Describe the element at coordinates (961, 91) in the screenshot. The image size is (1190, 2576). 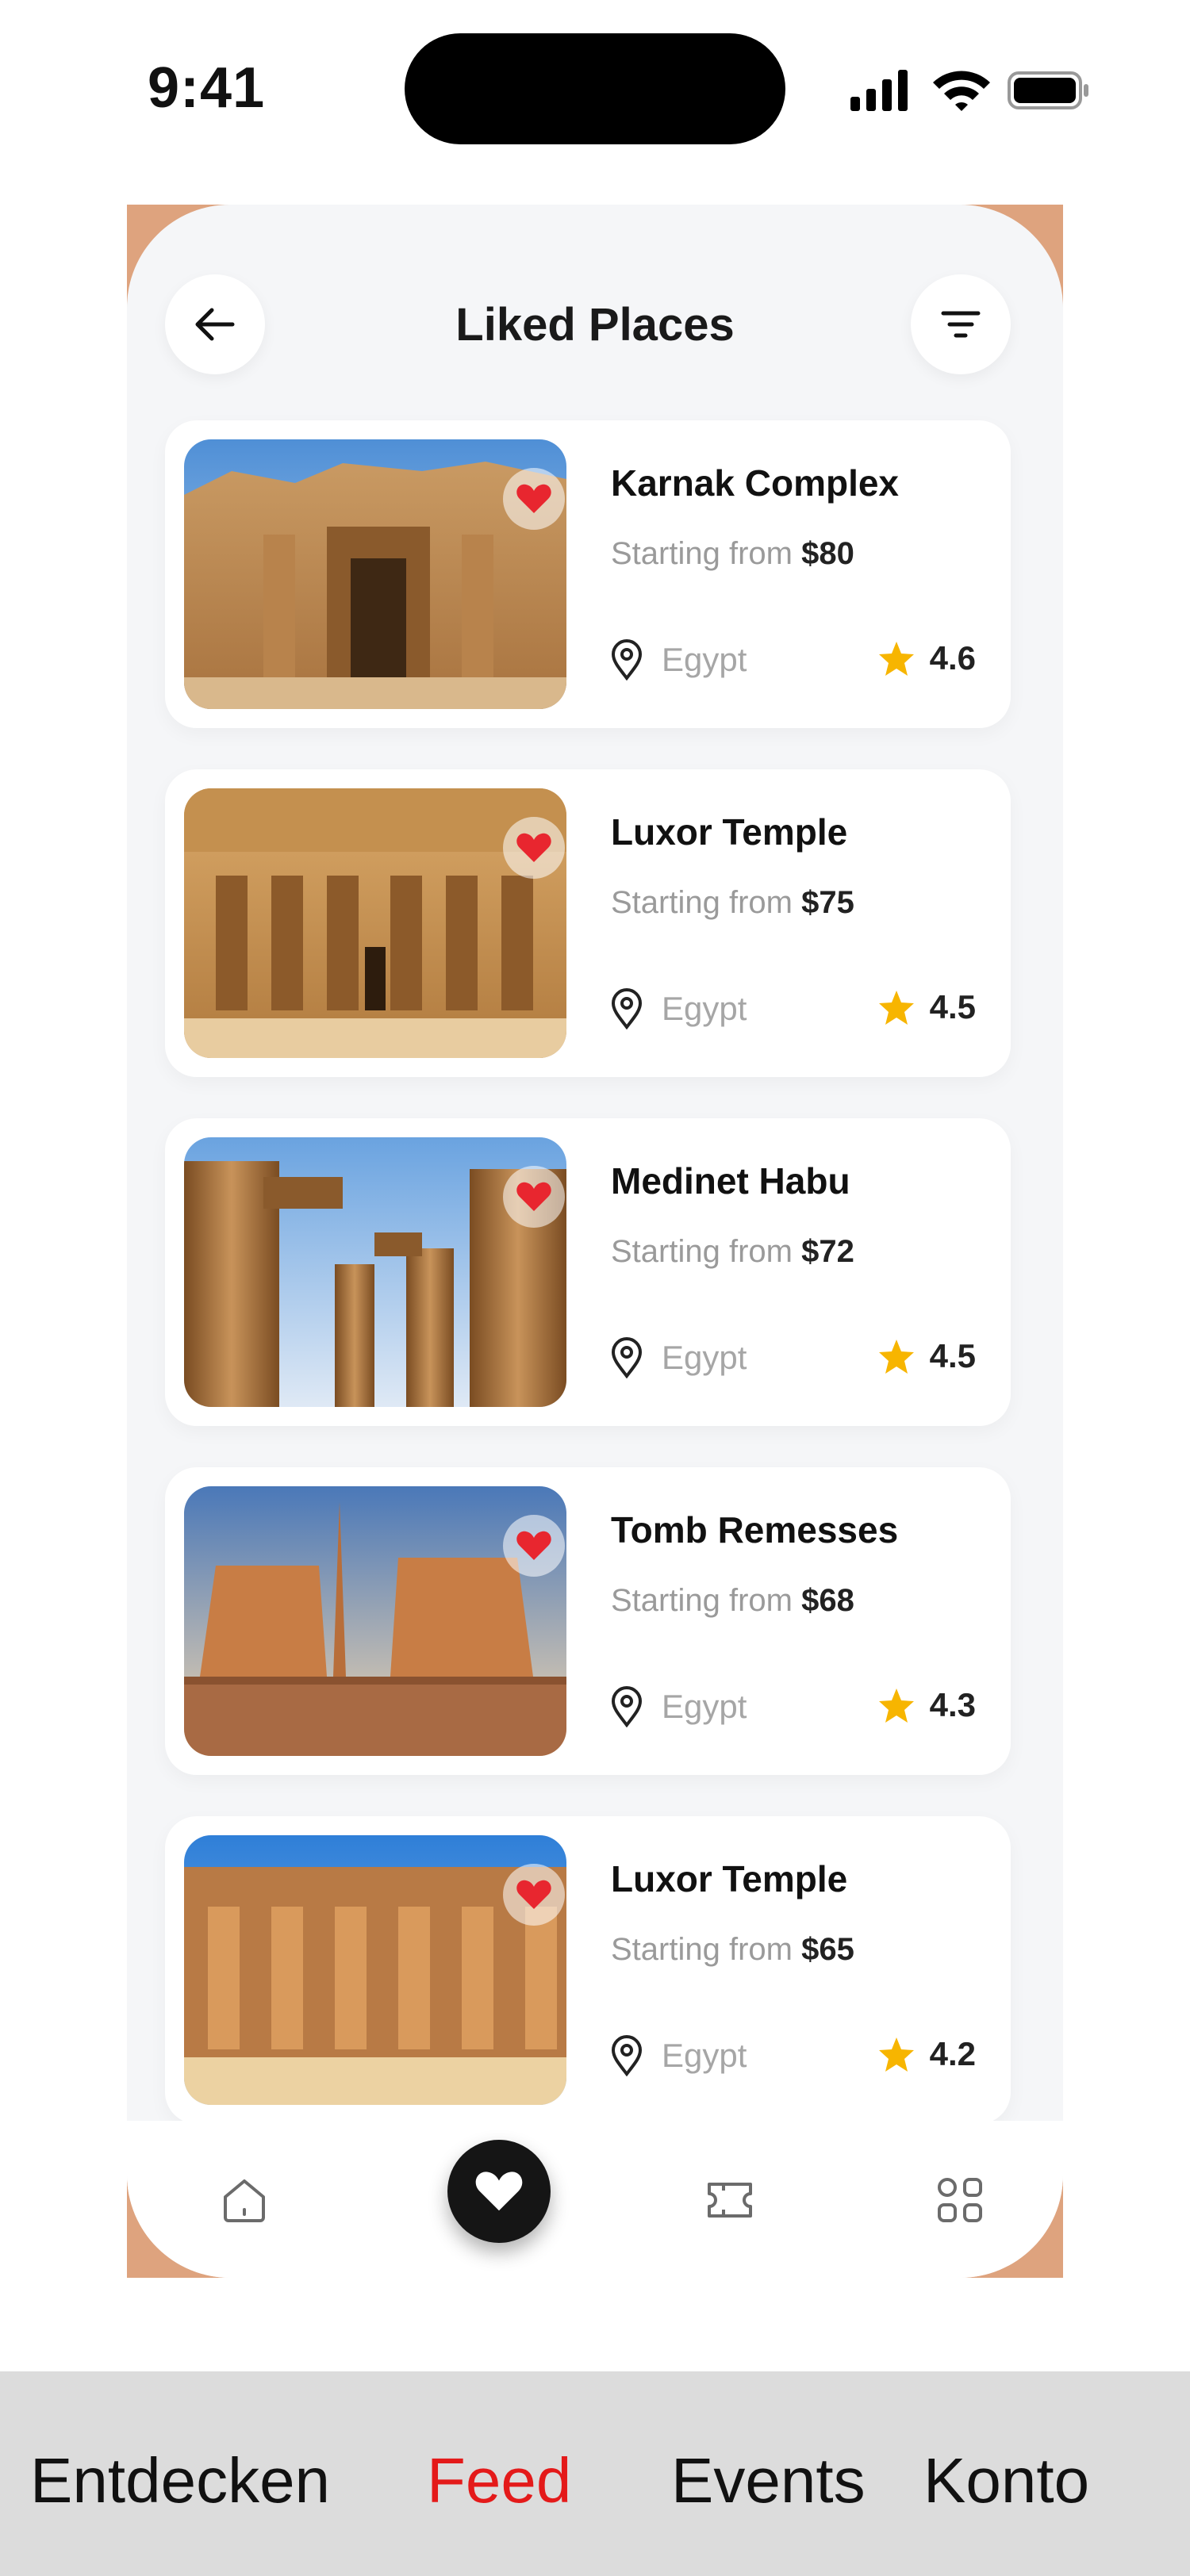
I see `wifi-icon` at that location.